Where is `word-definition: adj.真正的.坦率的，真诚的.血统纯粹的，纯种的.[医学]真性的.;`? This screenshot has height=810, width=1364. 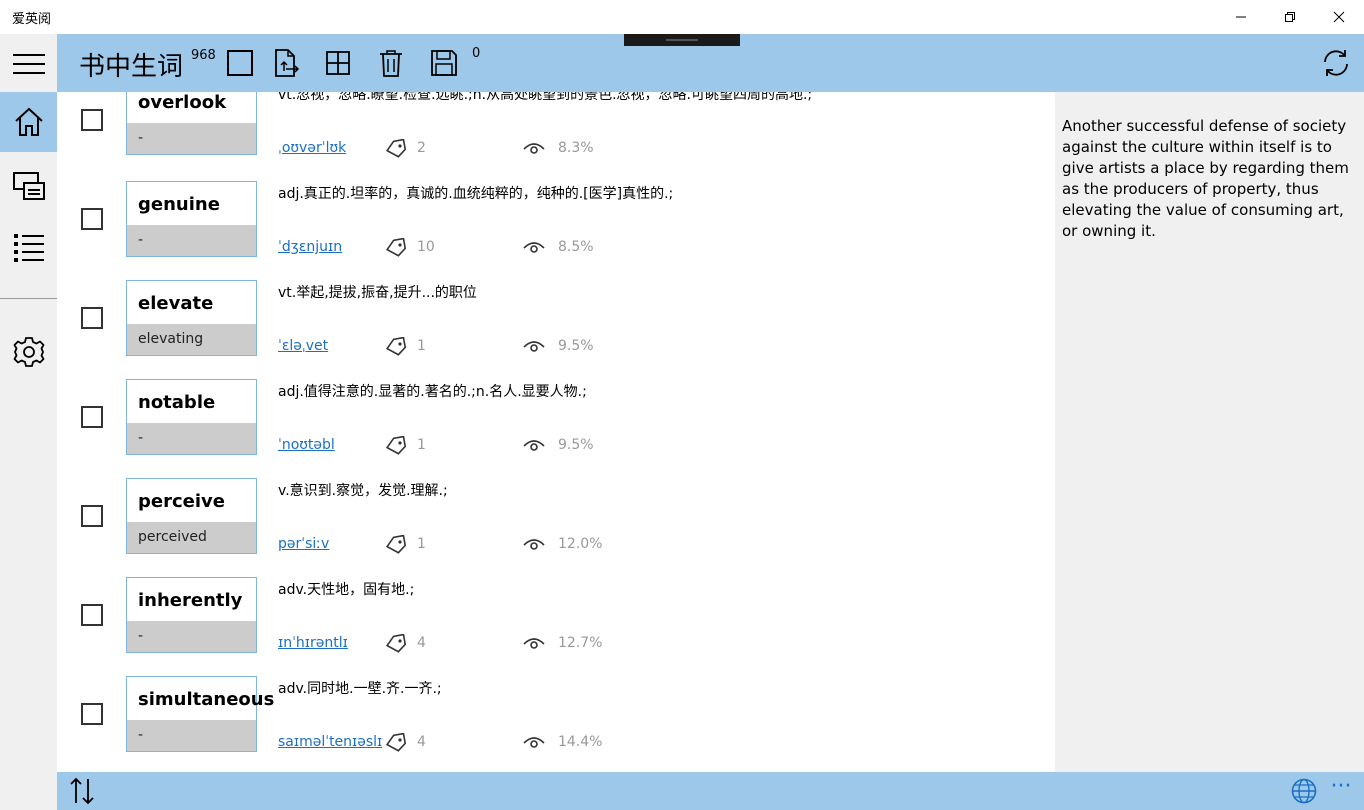
word-definition: adj.真正的.坦率的，真诚的.血统纯粹的，纯种的.[医学]真性的.; is located at coordinates (476, 194).